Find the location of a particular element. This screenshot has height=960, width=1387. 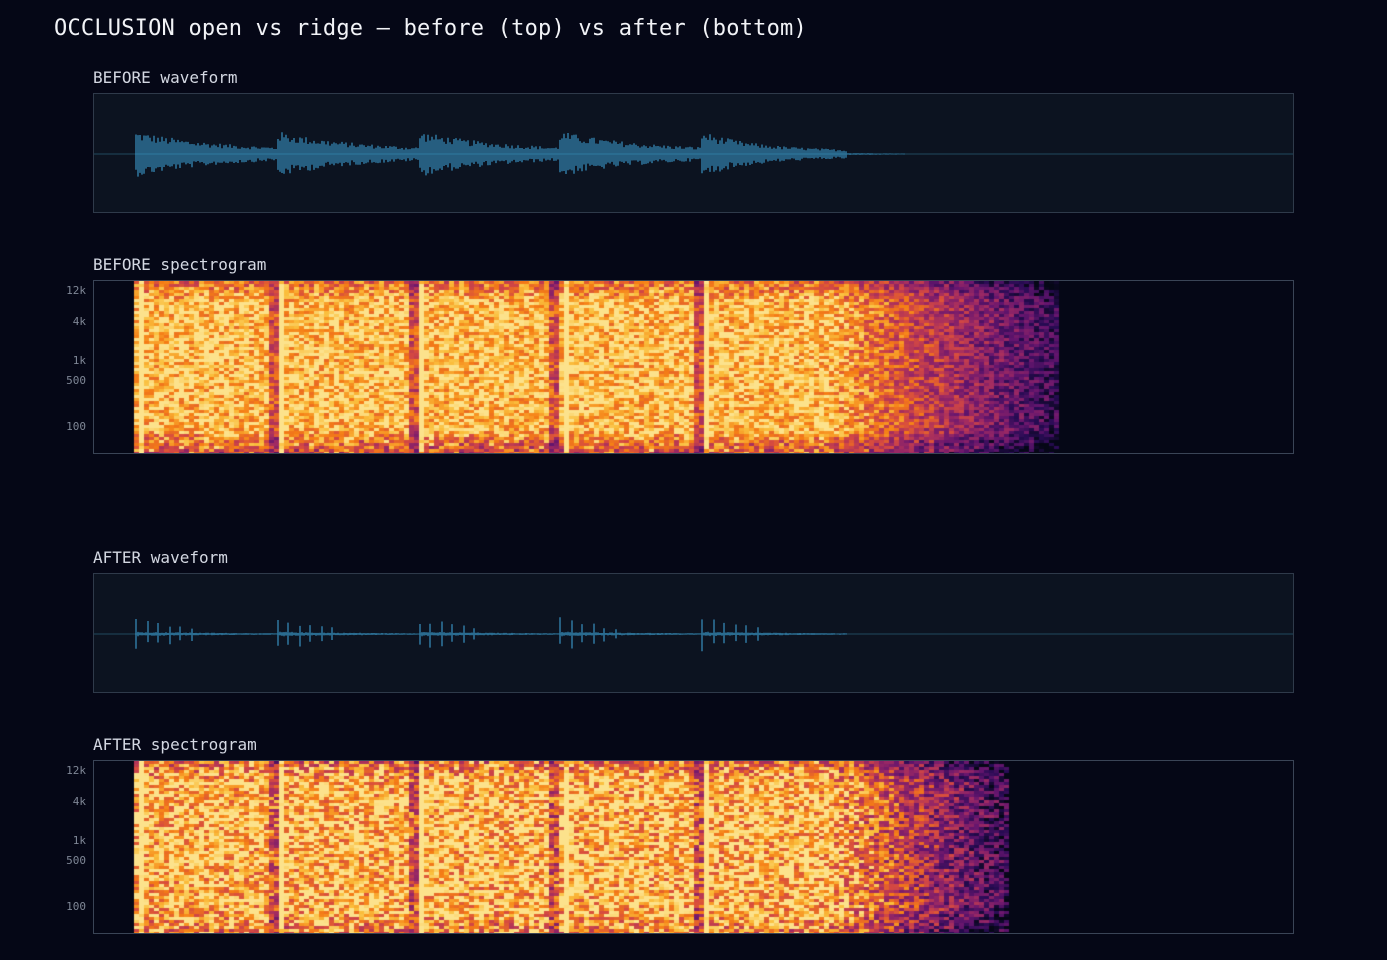

after-tick-500: 500 is located at coordinates (76, 860).